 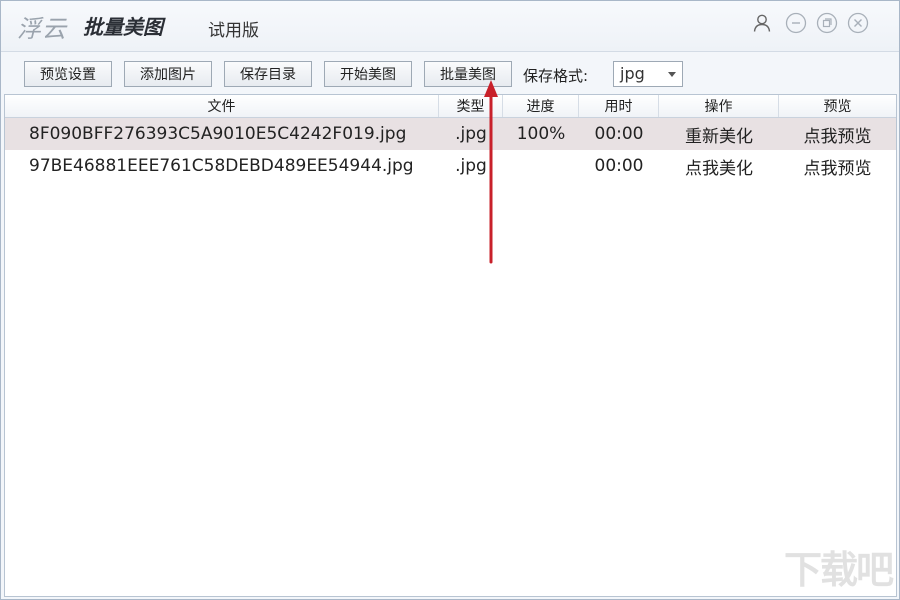 What do you see at coordinates (471, 106) in the screenshot?
I see `column-header-type: 类型` at bounding box center [471, 106].